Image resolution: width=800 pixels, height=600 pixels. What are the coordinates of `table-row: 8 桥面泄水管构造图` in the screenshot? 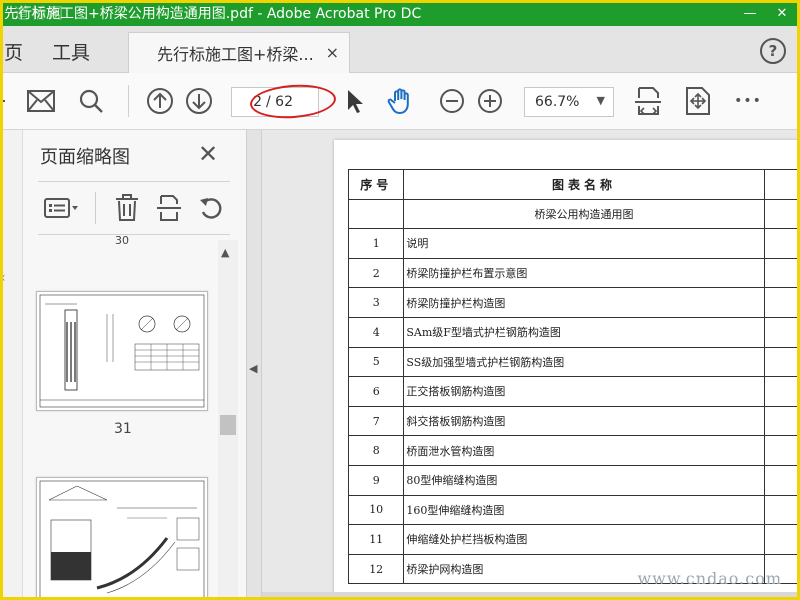 It's located at (573, 450).